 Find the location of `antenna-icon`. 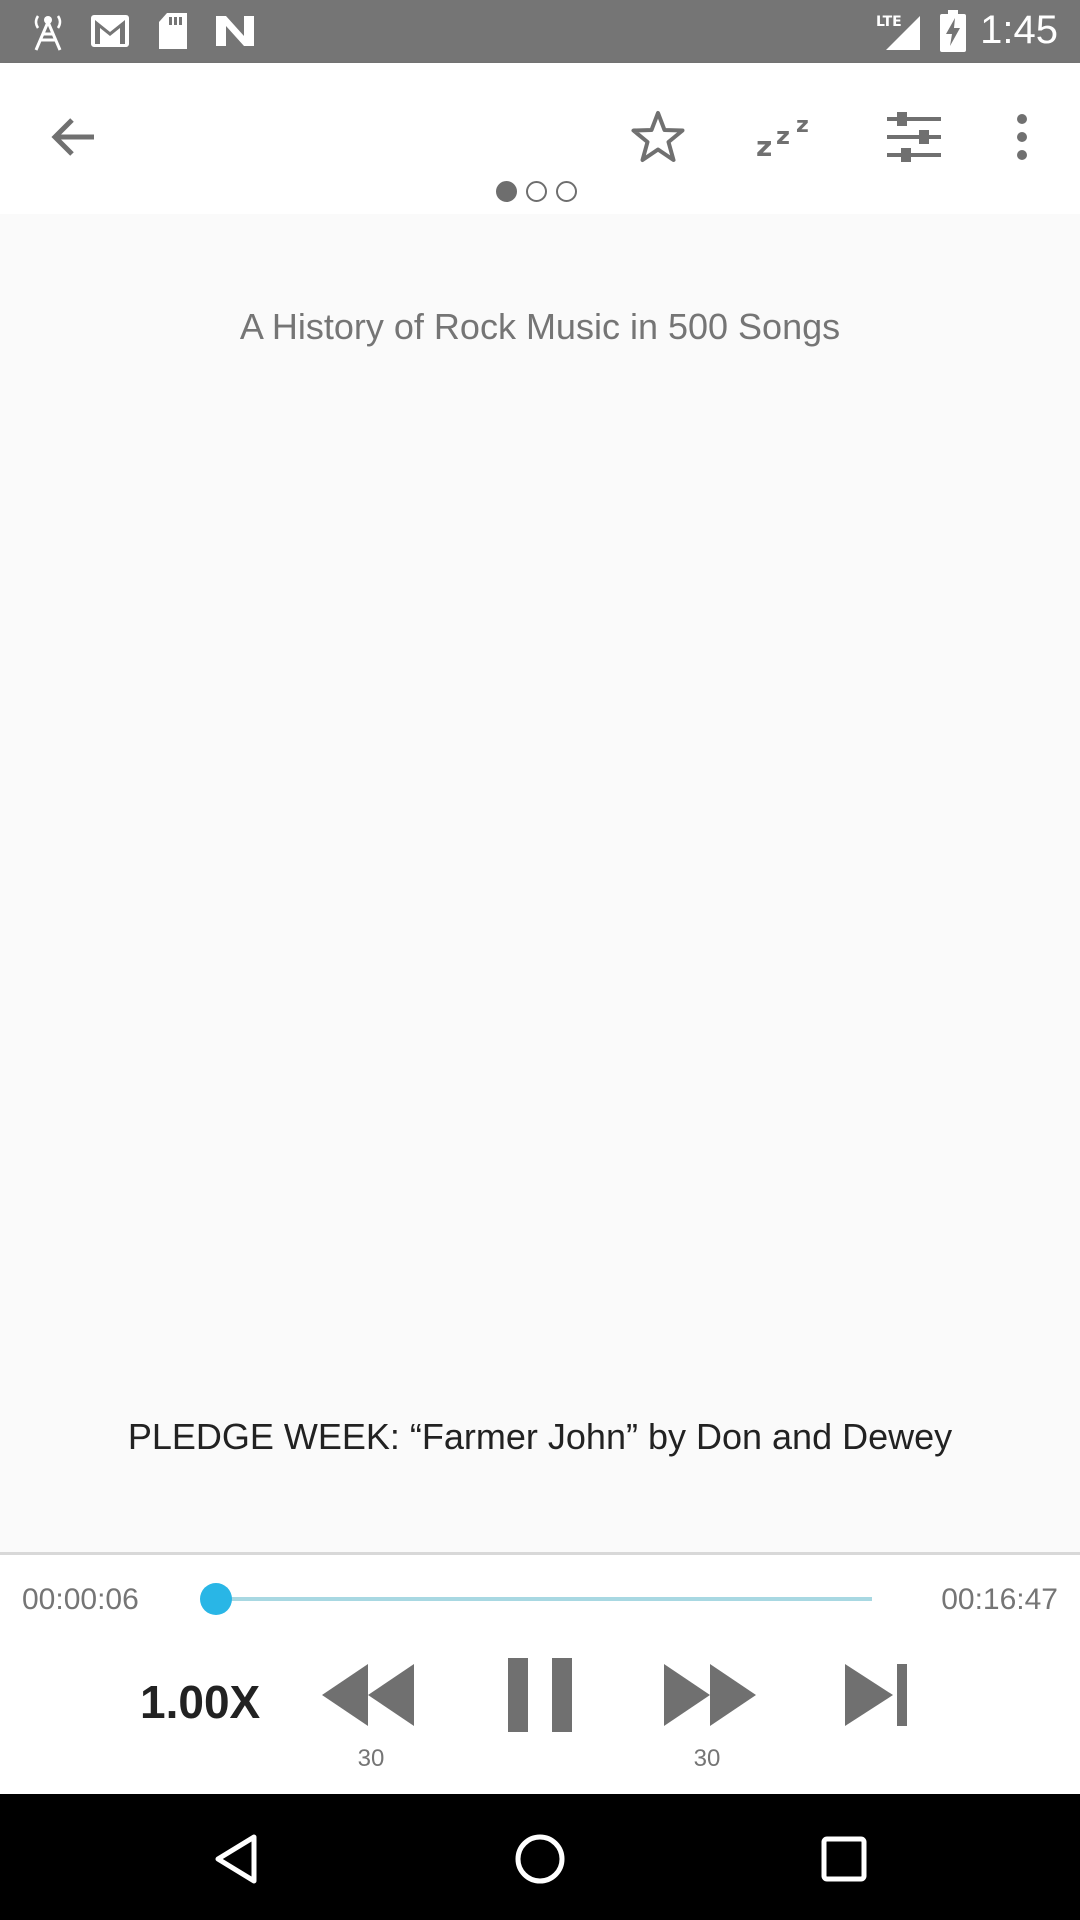

antenna-icon is located at coordinates (48, 34).